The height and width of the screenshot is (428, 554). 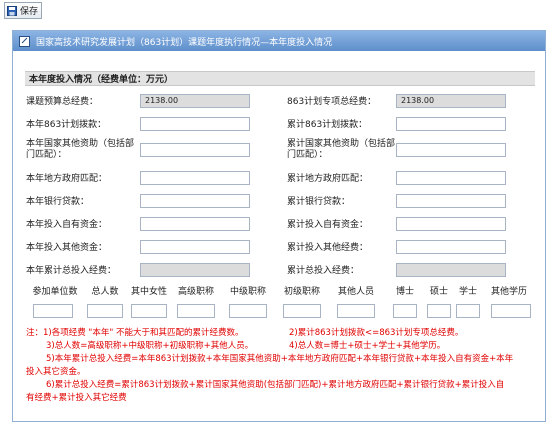 I want to click on col-middle: 中级职称, so click(x=247, y=292).